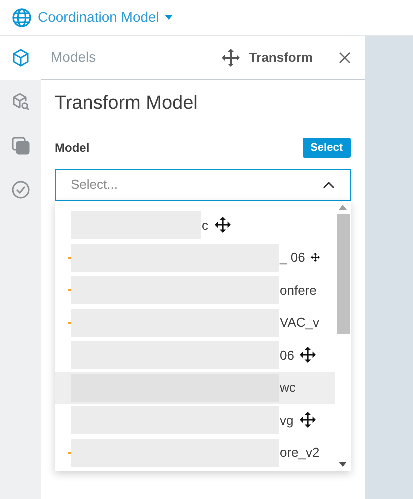  Describe the element at coordinates (195, 388) in the screenshot. I see `model-option: wc` at that location.